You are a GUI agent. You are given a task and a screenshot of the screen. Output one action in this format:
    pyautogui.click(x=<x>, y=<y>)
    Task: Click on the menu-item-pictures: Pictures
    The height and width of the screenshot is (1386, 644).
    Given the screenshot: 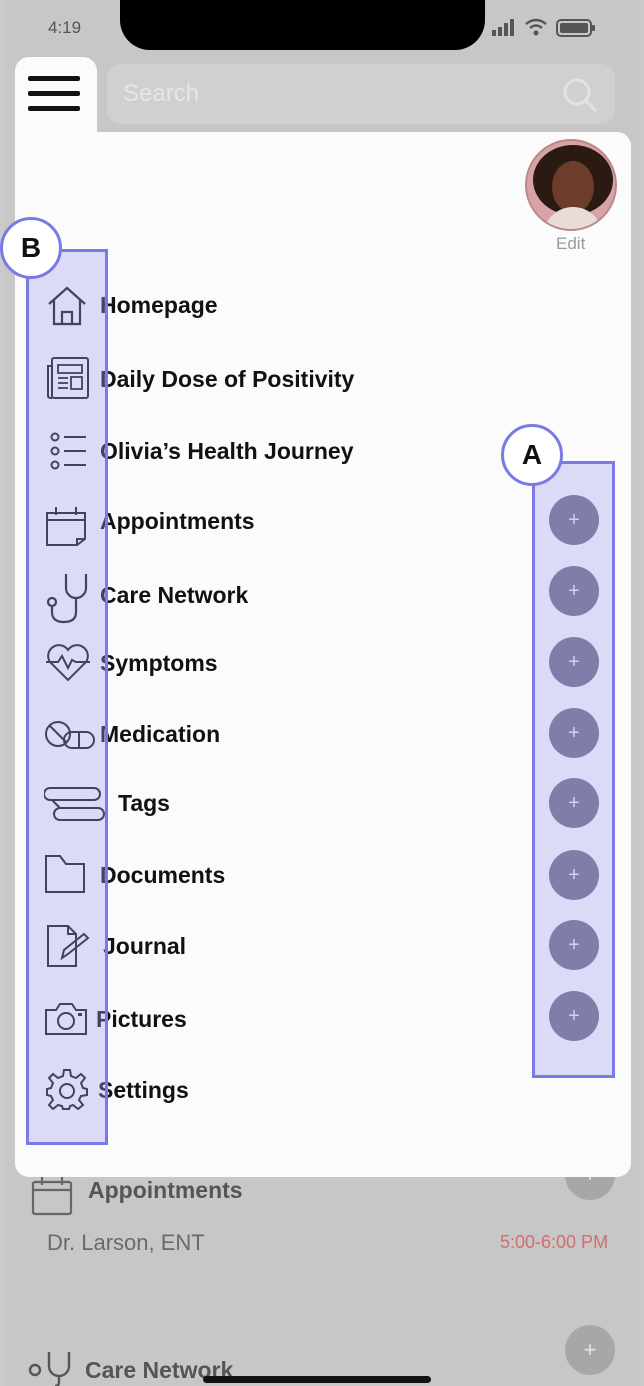 What is the action you would take?
    pyautogui.click(x=141, y=1019)
    